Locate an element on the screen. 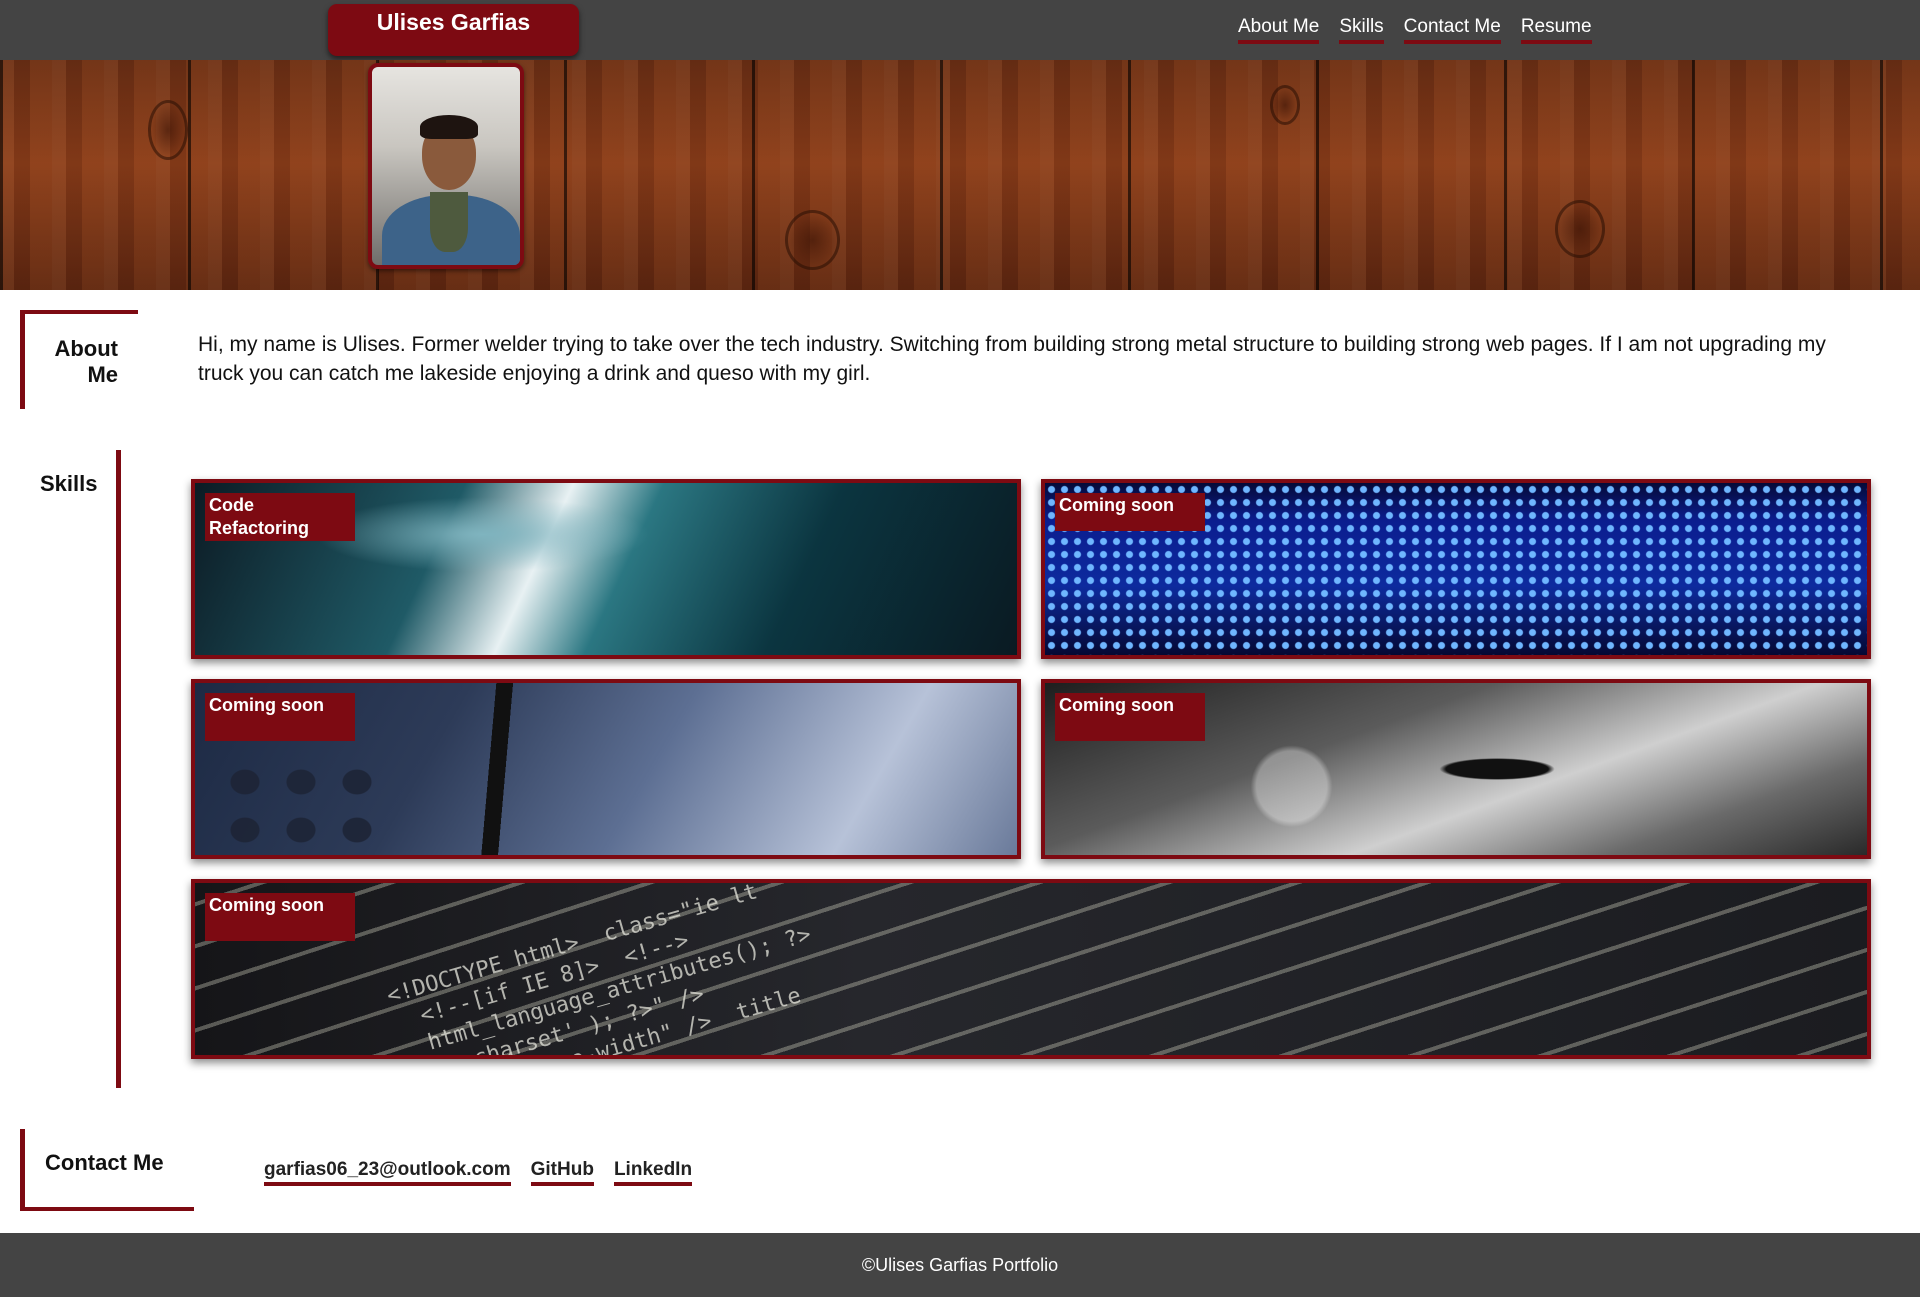  footer: ©Ulises Garfias Portfolio is located at coordinates (960, 1265).